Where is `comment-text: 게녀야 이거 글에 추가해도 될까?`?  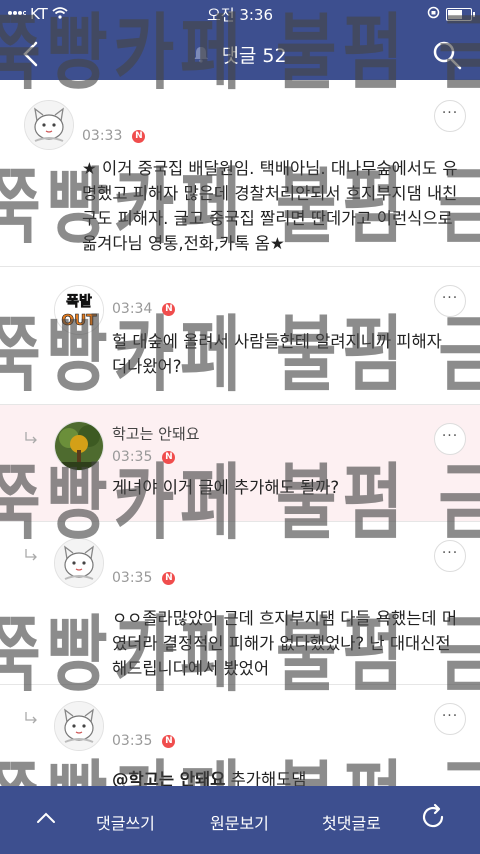 comment-text: 게녀야 이거 글에 추가해도 될까? is located at coordinates (226, 487).